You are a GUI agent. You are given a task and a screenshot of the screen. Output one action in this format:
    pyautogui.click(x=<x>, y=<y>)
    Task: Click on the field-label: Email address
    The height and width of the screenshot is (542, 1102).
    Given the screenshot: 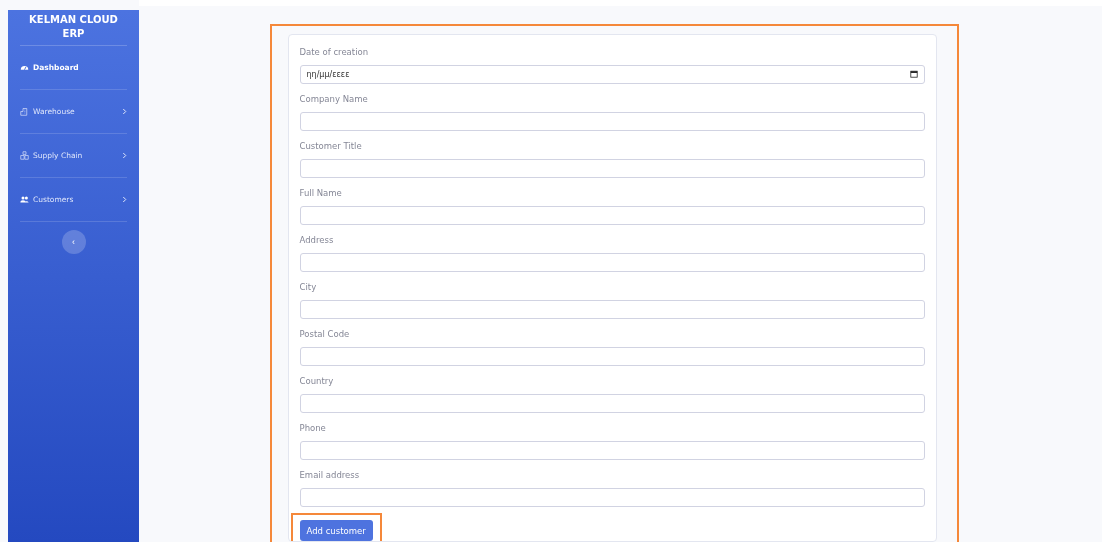 What is the action you would take?
    pyautogui.click(x=330, y=475)
    